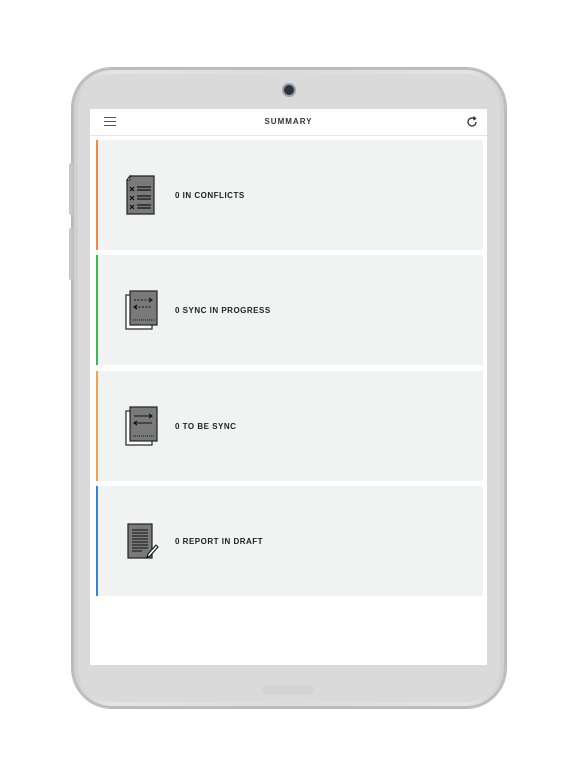 The image size is (576, 768). I want to click on card-label: 0 SYNC IN PROGRESS, so click(223, 310).